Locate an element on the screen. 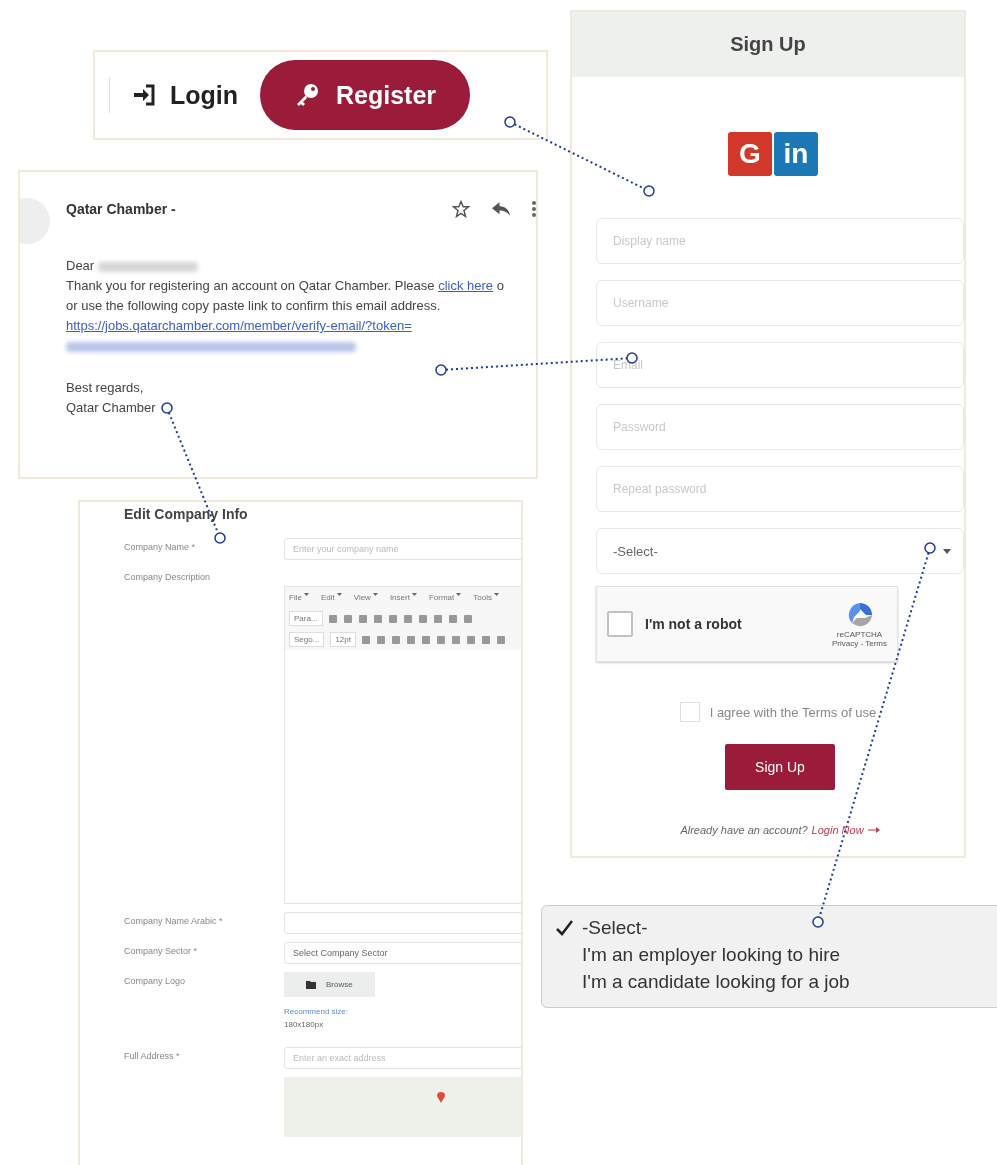  form-title: Edit Company Info is located at coordinates (186, 514).